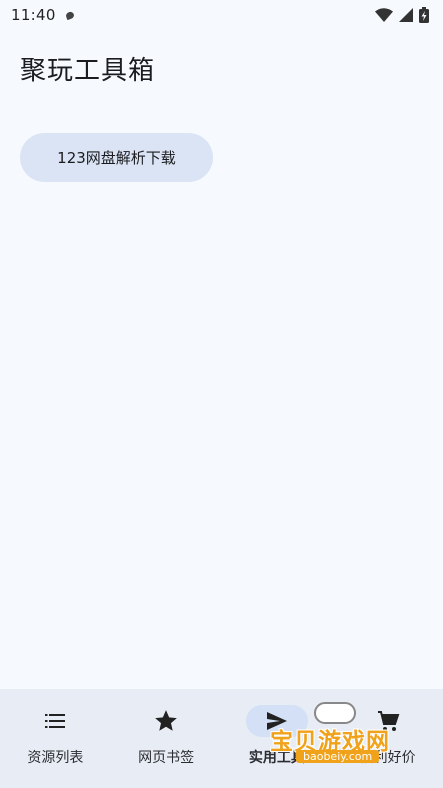 Image resolution: width=443 pixels, height=788 pixels. I want to click on nav-item-deals: 福利好价, so click(387, 738).